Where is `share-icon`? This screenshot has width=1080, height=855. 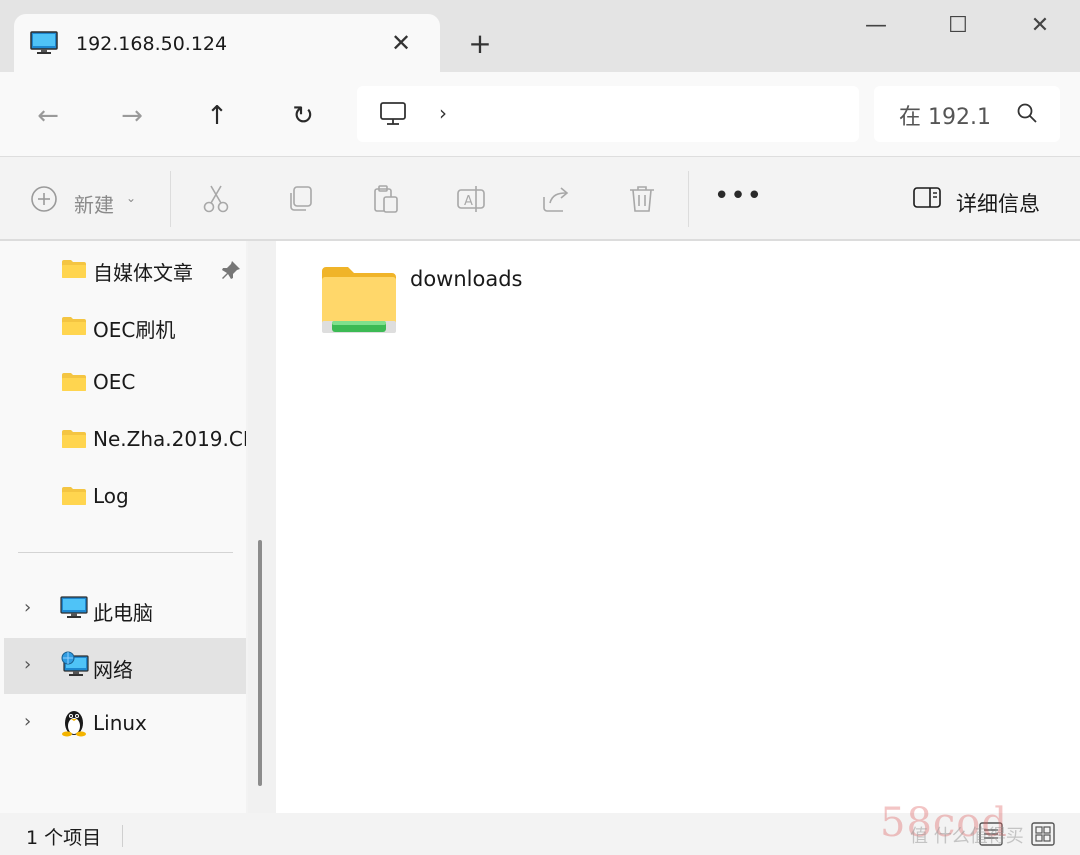 share-icon is located at coordinates (556, 199).